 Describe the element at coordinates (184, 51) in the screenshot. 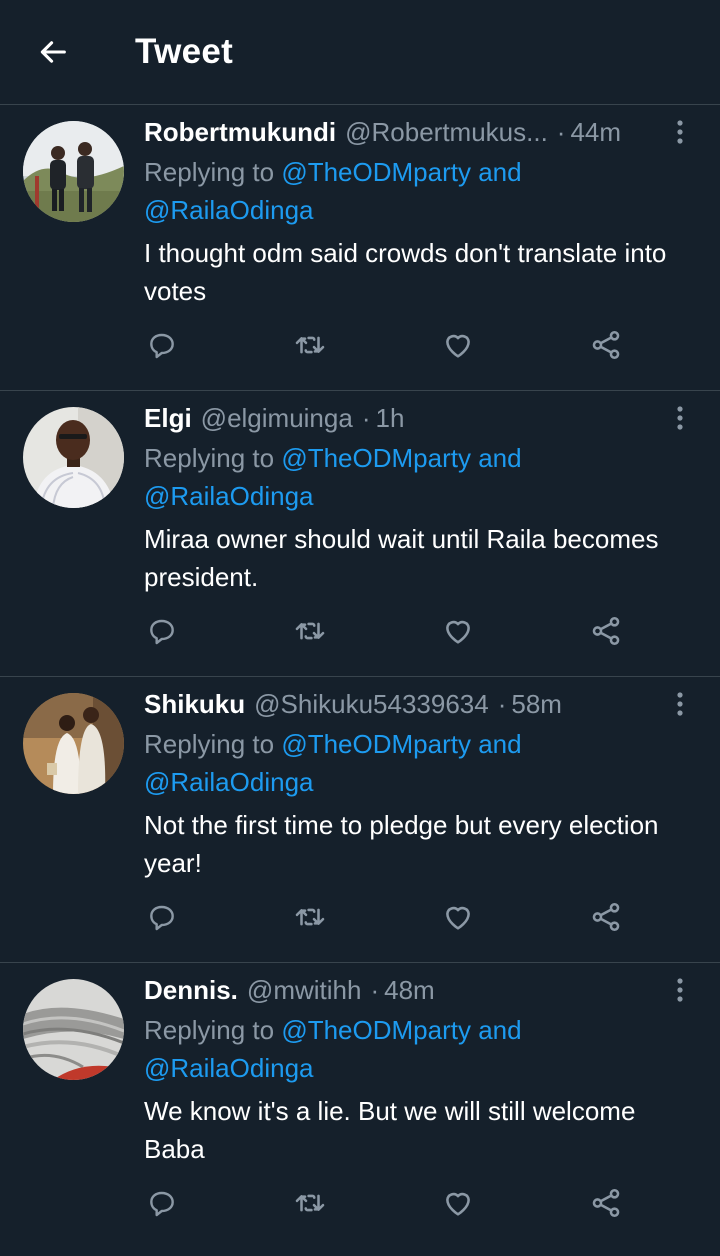

I see `page-title: Tweet` at that location.